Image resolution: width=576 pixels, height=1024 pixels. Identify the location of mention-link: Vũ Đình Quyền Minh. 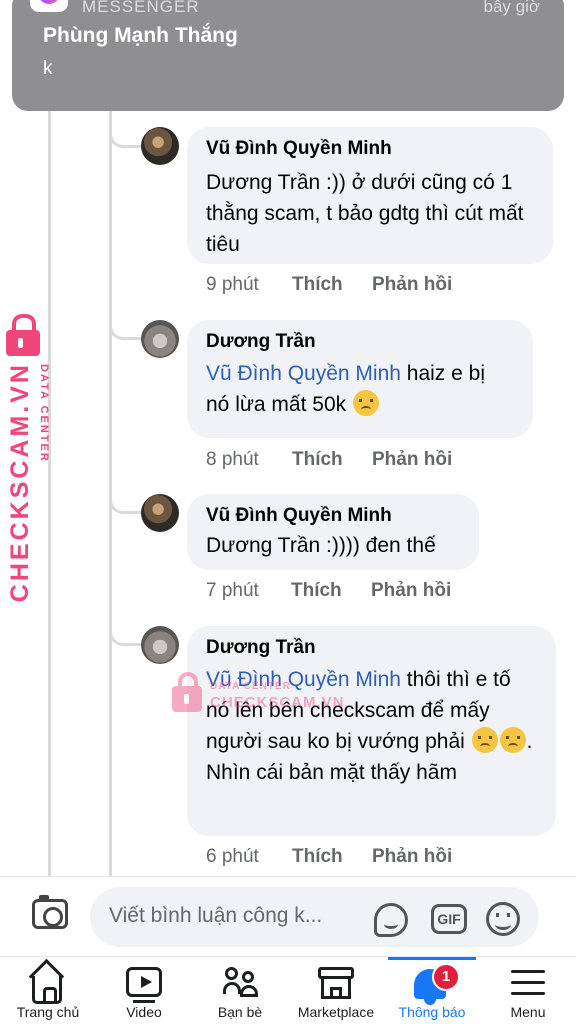
(303, 373).